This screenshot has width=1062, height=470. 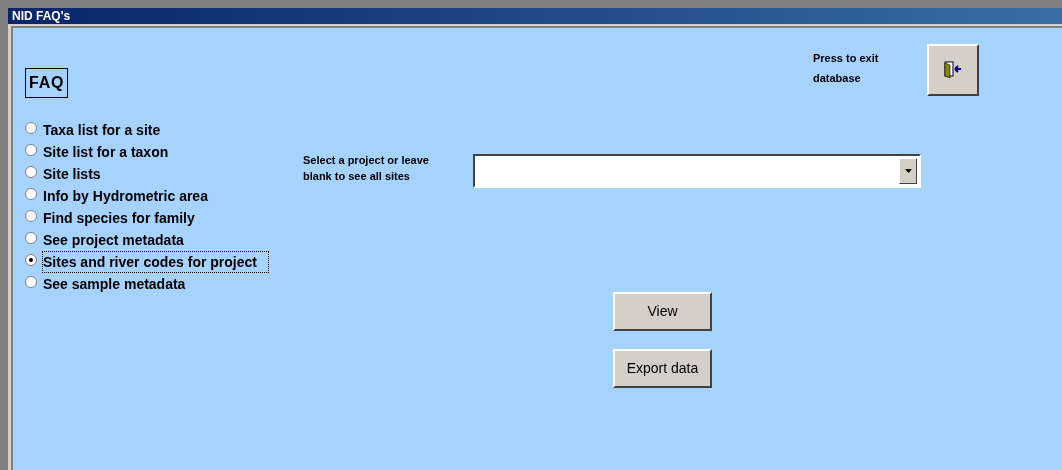 What do you see at coordinates (164, 284) in the screenshot?
I see `radio-option: See sample metadata` at bounding box center [164, 284].